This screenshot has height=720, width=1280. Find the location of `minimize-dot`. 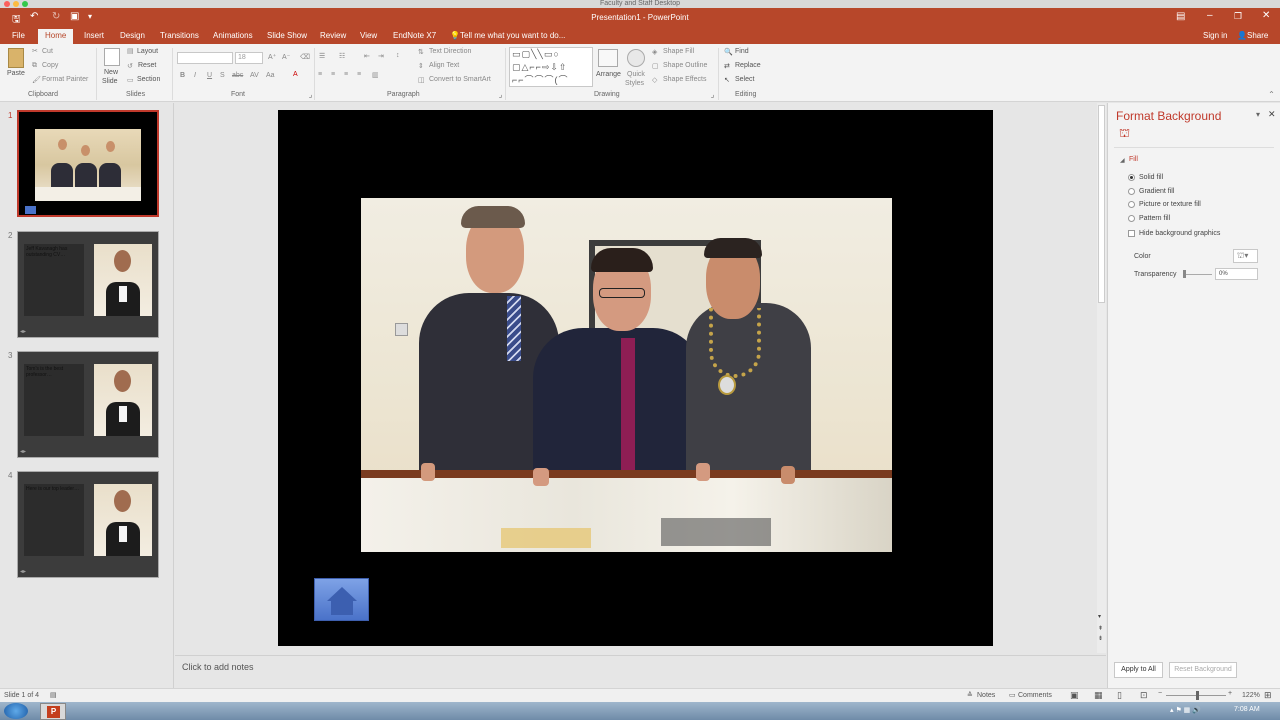

minimize-dot is located at coordinates (16, 4).